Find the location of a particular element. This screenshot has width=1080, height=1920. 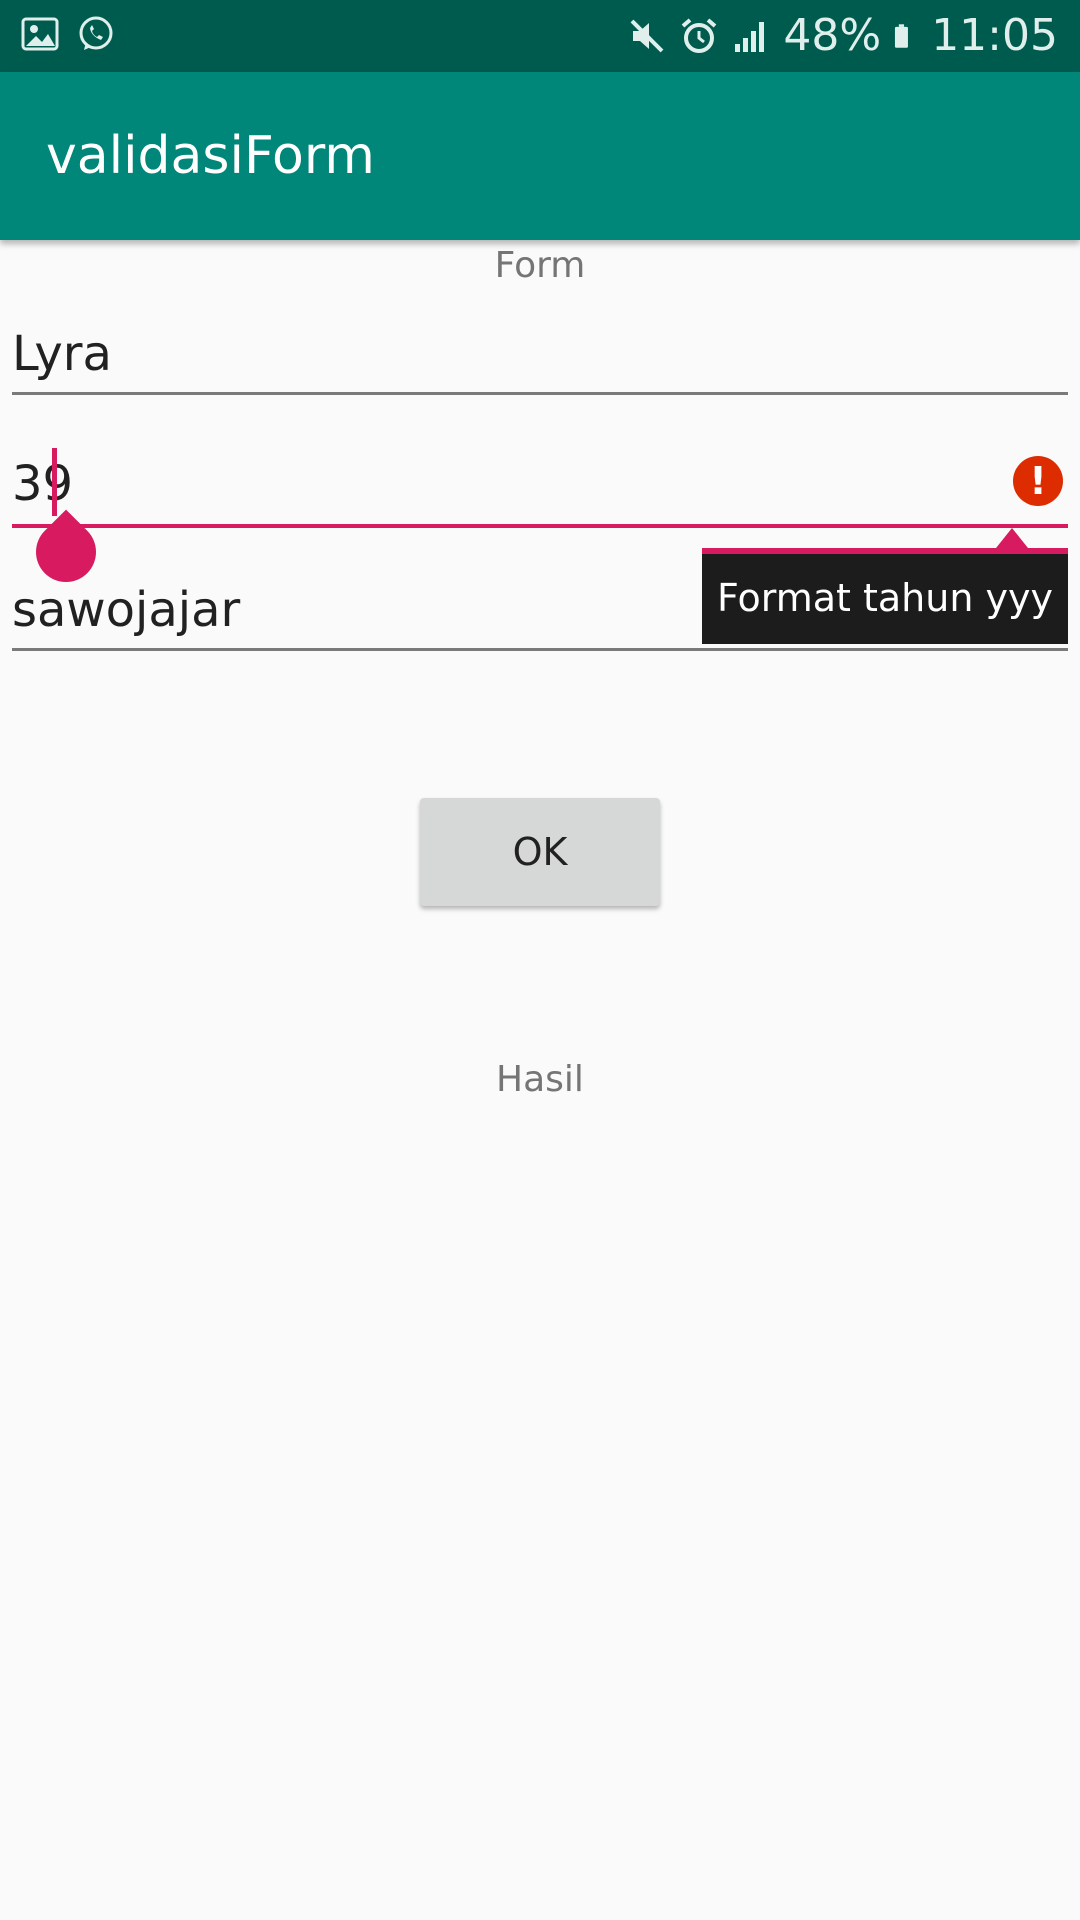

error-tooltip-text: Format tahun yyy is located at coordinates (885, 598).